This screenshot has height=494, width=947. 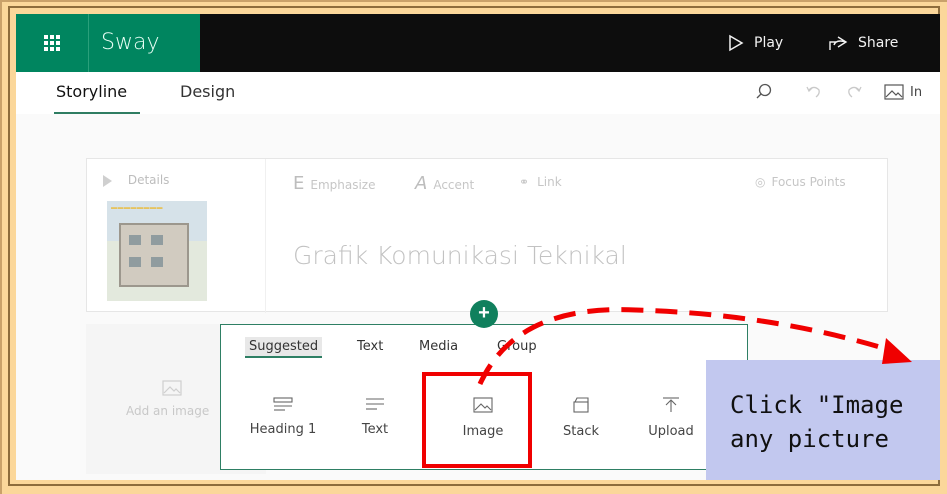 What do you see at coordinates (478, 43) in the screenshot?
I see `title-bar: Sway Play Share` at bounding box center [478, 43].